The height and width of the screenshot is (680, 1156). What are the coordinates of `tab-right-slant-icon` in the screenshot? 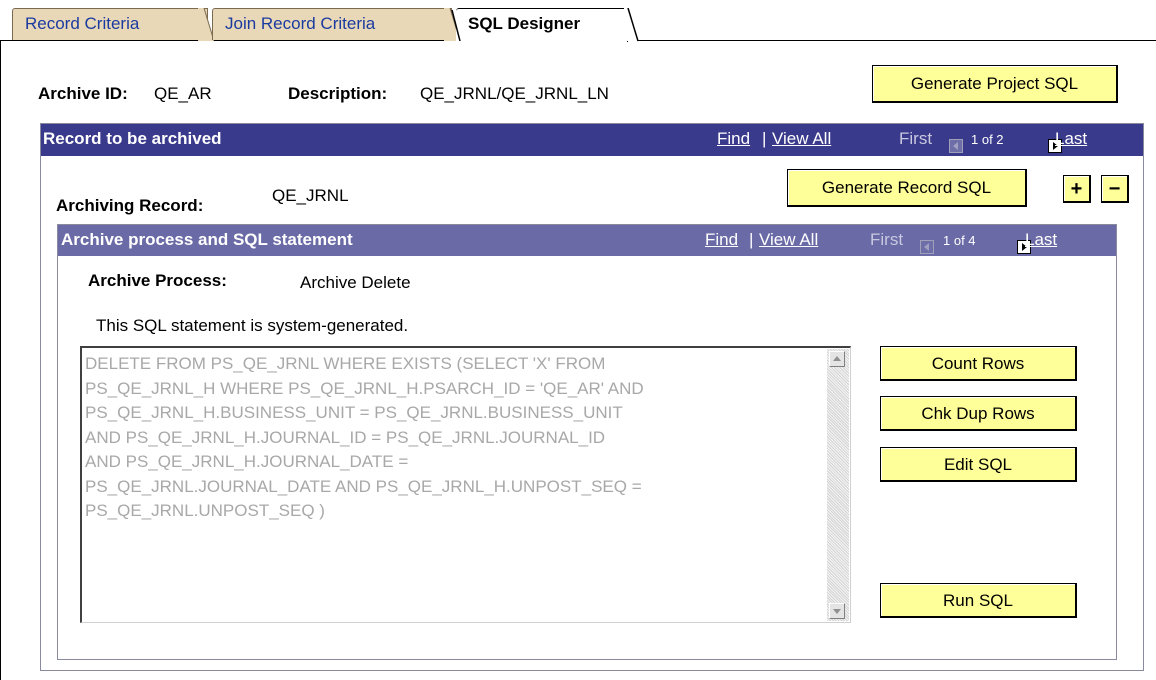 It's located at (631, 25).